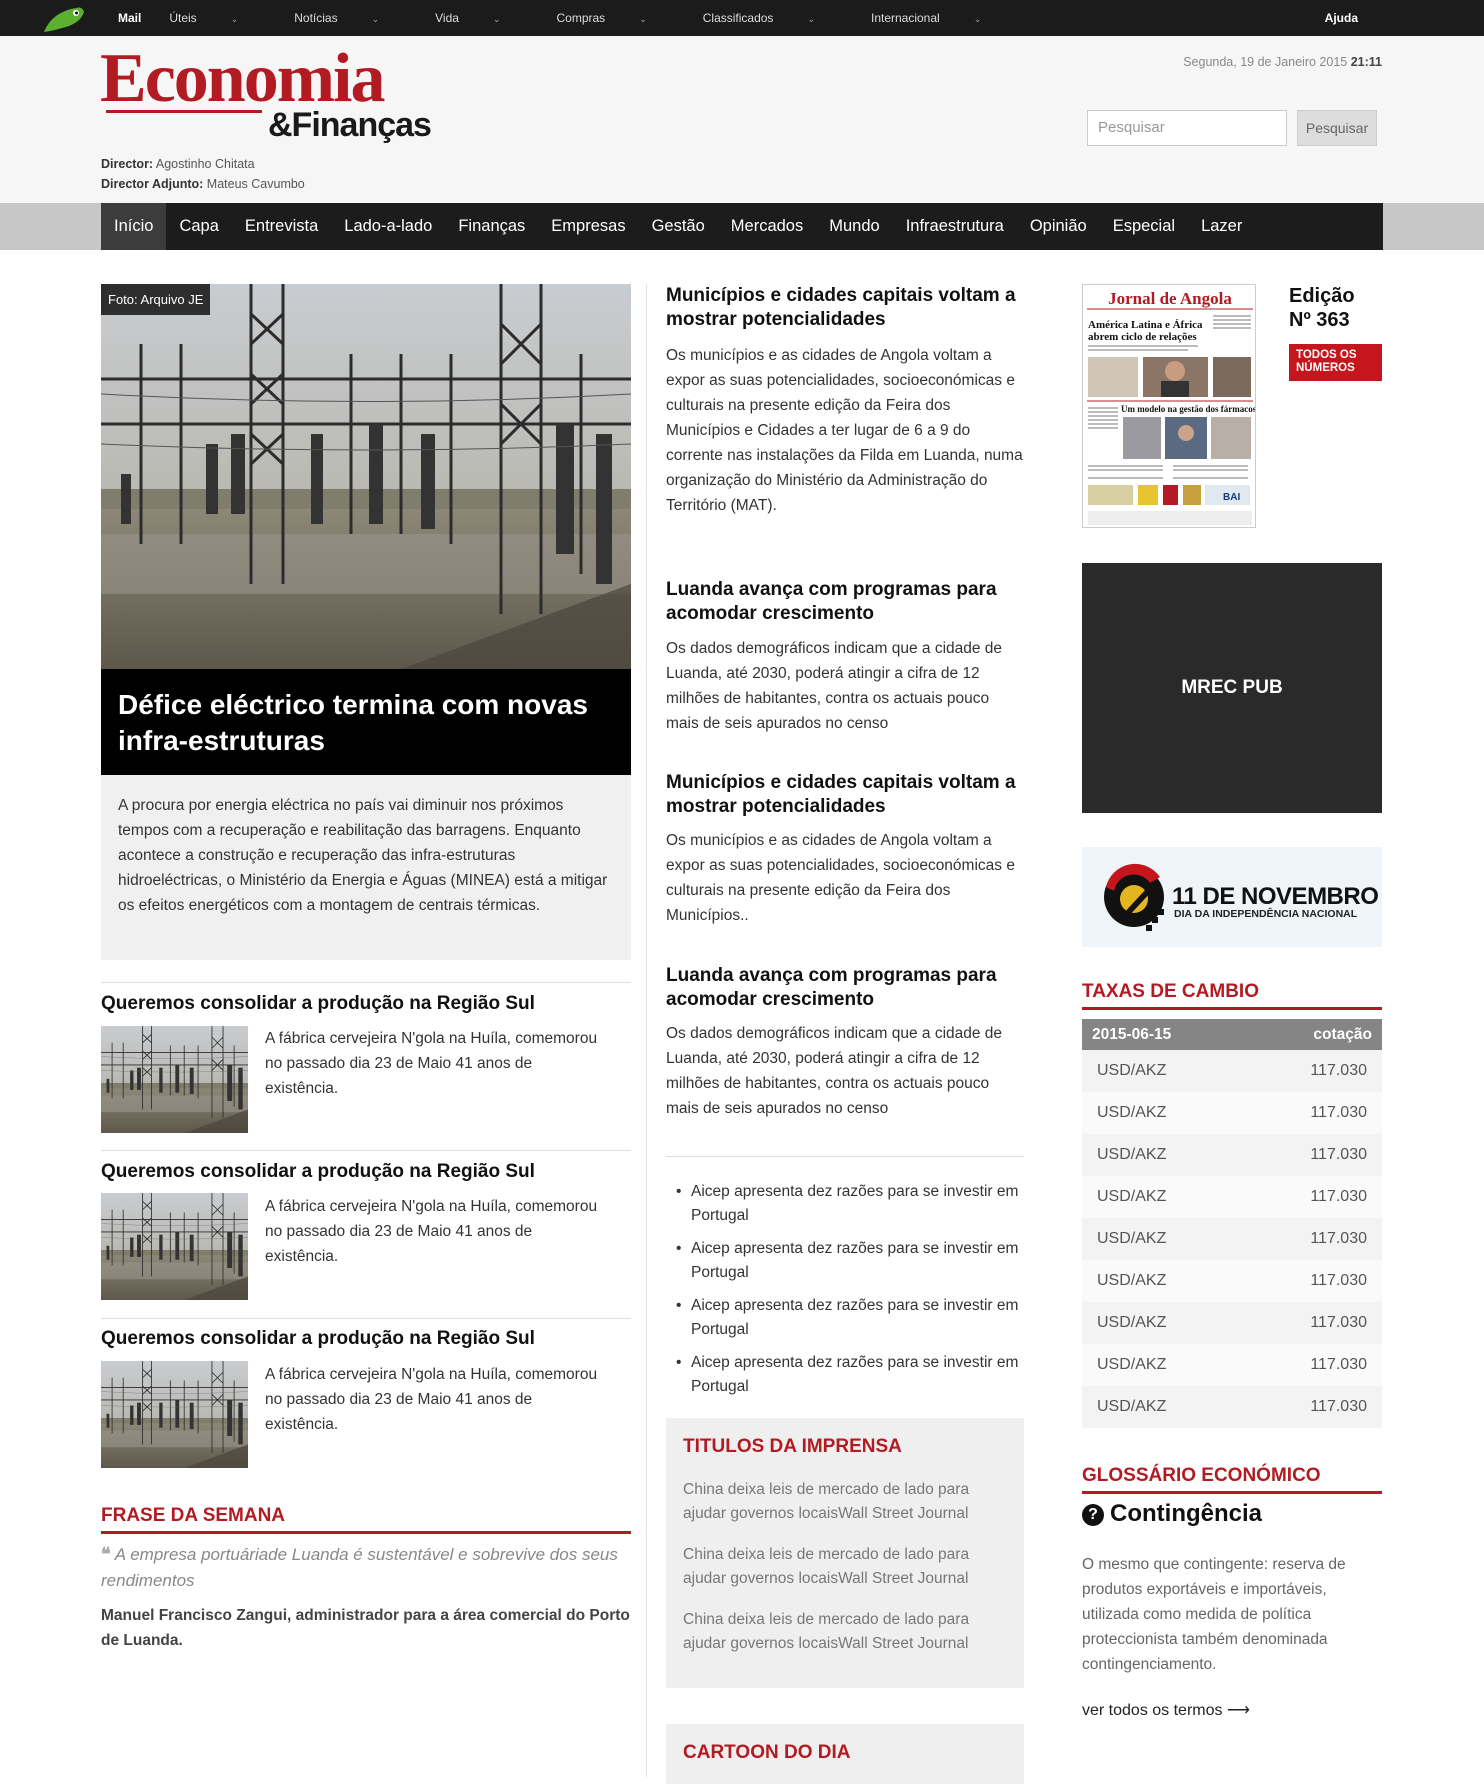 The image size is (1484, 1784). Describe the element at coordinates (1166, 1710) in the screenshot. I see `all-terms-link: ver todos os termos ⟶` at that location.